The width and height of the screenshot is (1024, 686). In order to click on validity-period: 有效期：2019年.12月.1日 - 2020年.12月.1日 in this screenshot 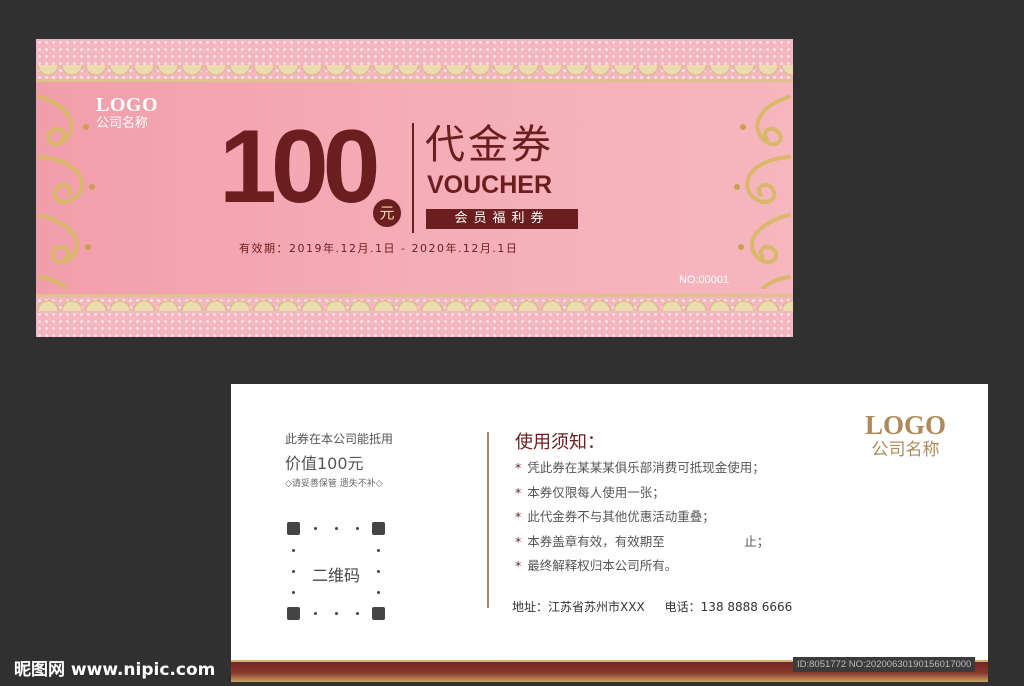, I will do `click(379, 248)`.